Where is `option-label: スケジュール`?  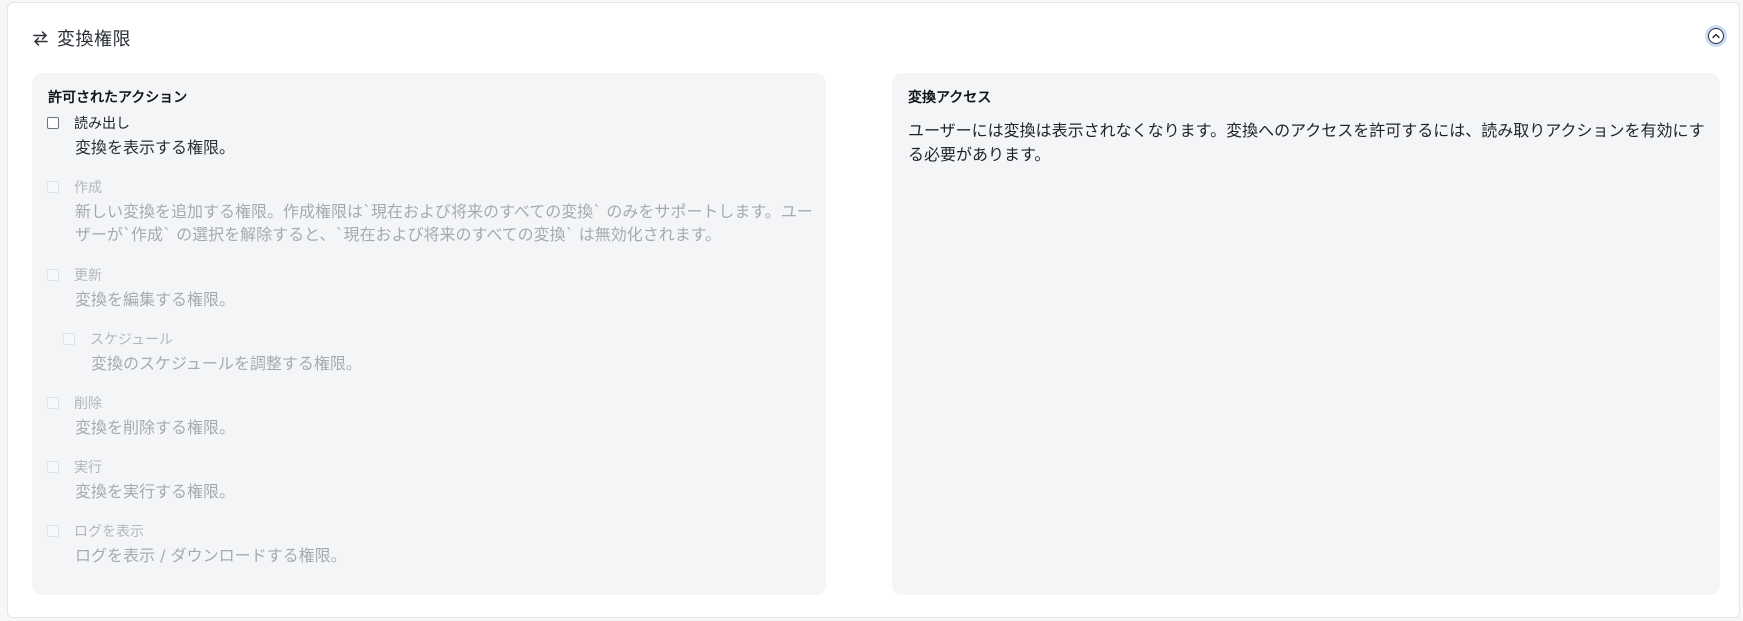
option-label: スケジュール is located at coordinates (132, 340).